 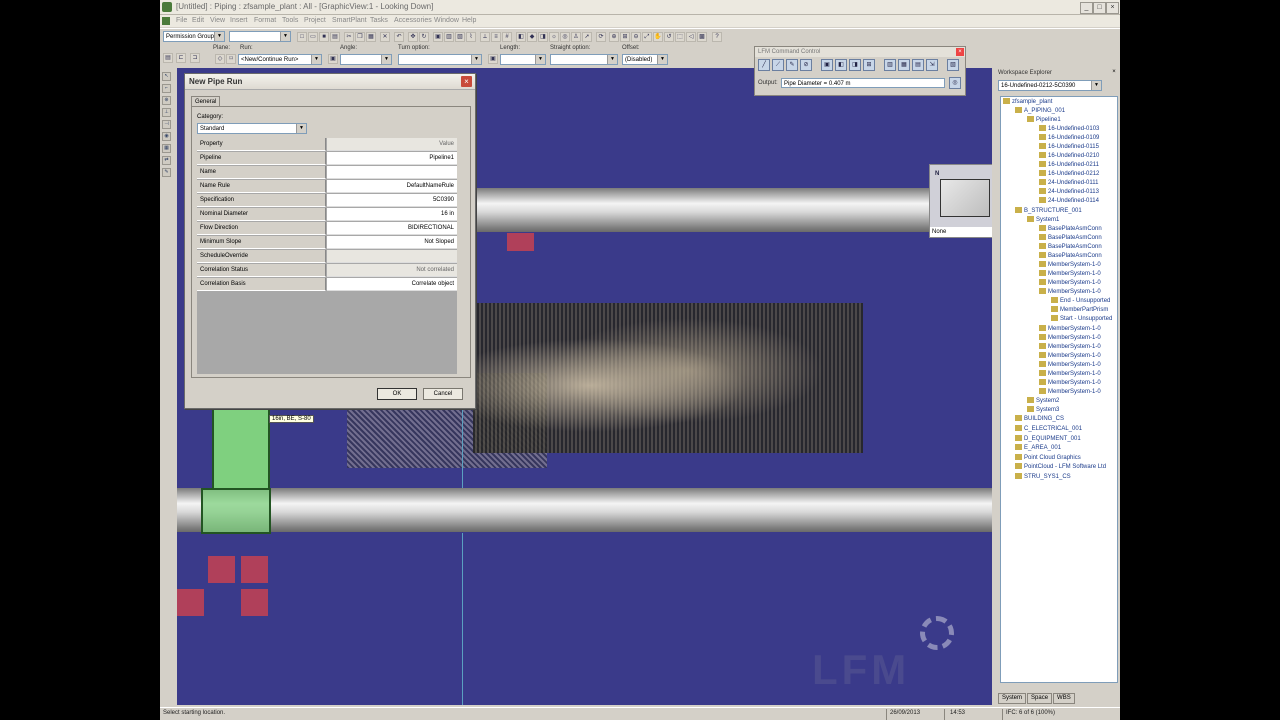 I want to click on measure-icon: ⟂, so click(x=485, y=37).